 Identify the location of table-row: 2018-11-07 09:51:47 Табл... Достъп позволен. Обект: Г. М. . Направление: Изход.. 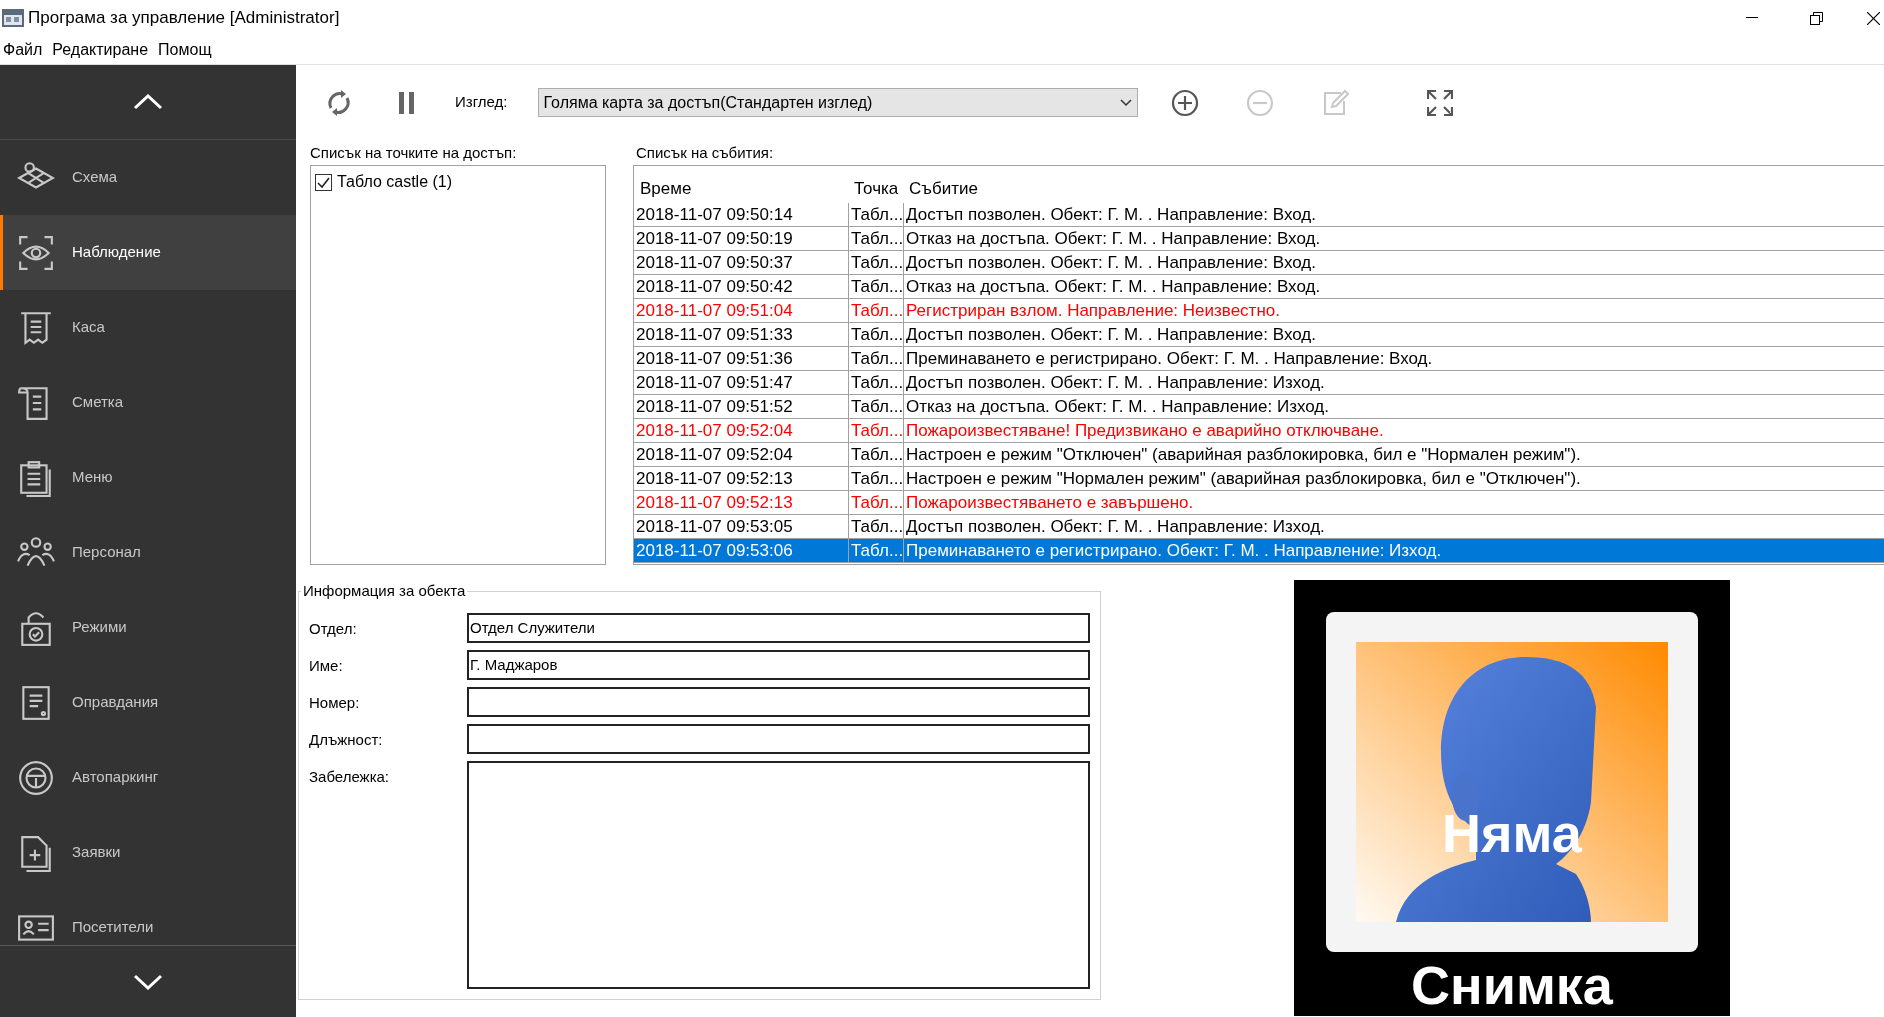
(1259, 383).